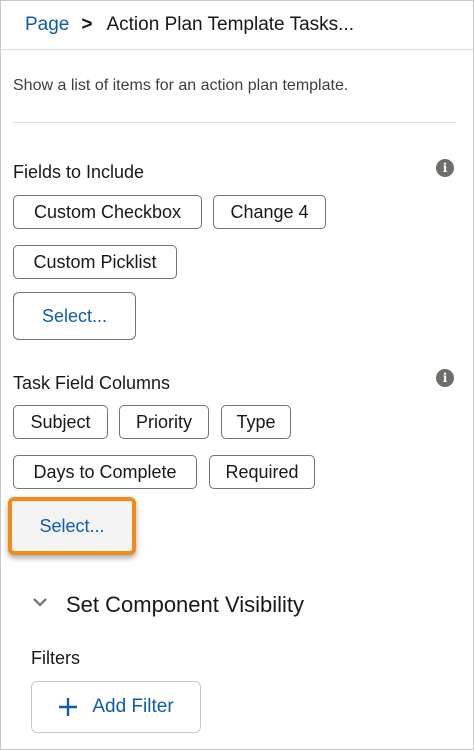 This screenshot has height=750, width=474. I want to click on set-component-visibility-label: Set Component Visibility, so click(185, 604).